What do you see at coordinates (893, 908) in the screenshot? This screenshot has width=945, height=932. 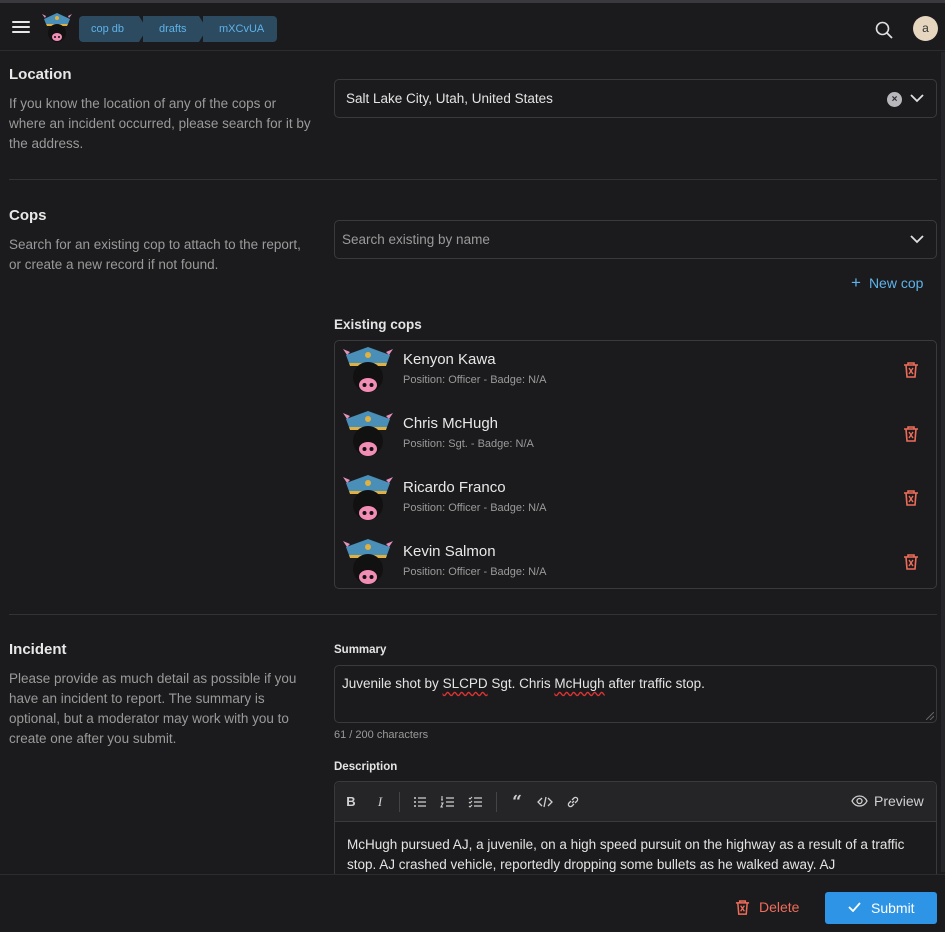 I see `submit-label: Submit` at bounding box center [893, 908].